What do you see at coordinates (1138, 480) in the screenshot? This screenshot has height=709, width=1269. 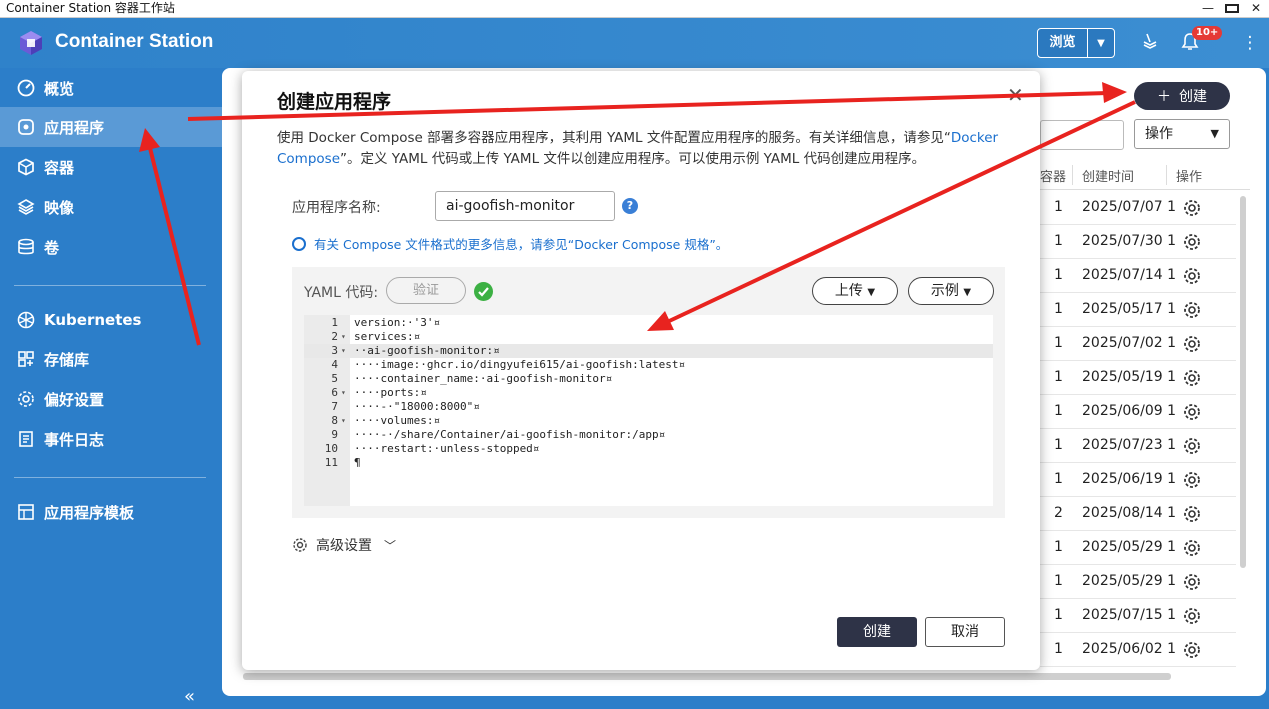 I see `table-row: 1 2025/06/19 1` at bounding box center [1138, 480].